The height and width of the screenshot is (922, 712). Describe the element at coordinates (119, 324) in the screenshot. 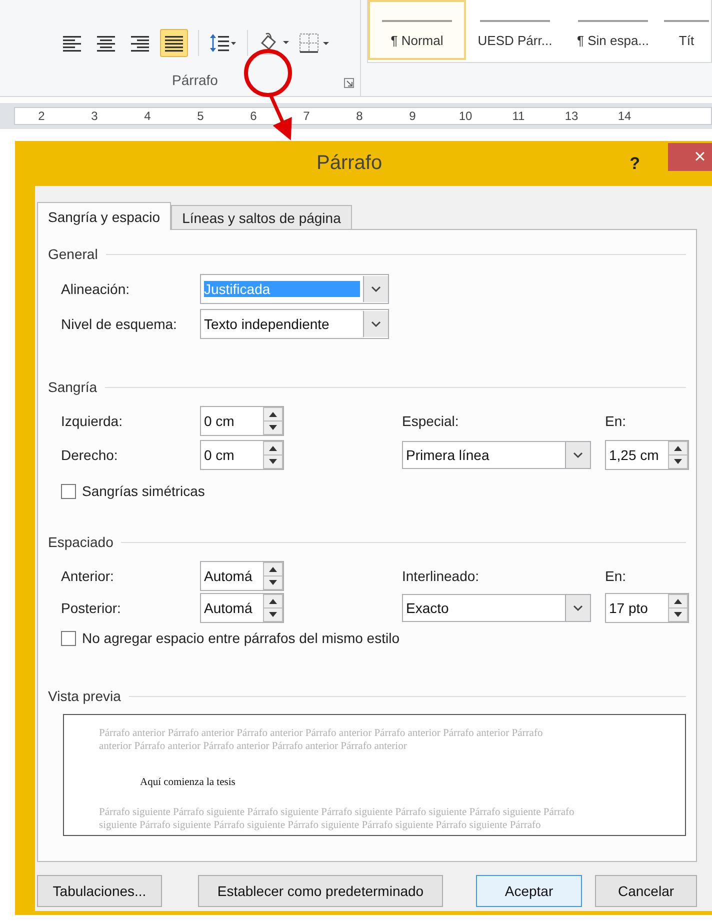

I see `field-label: Nivel de esquema:` at that location.